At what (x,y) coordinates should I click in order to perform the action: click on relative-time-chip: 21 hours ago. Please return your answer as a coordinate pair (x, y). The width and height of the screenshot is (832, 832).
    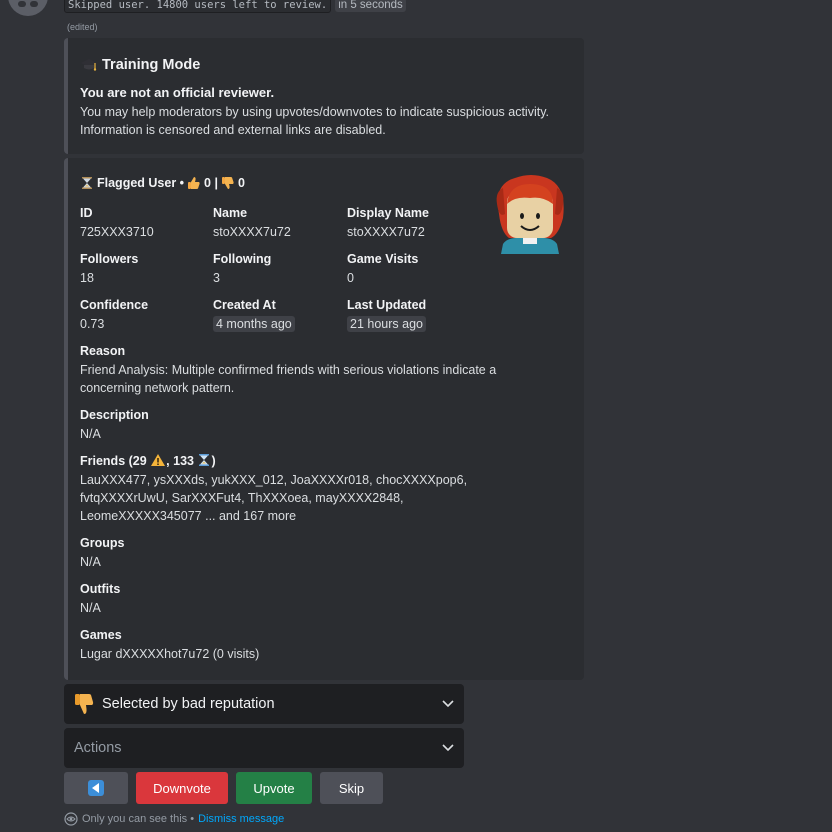
    Looking at the image, I should click on (386, 324).